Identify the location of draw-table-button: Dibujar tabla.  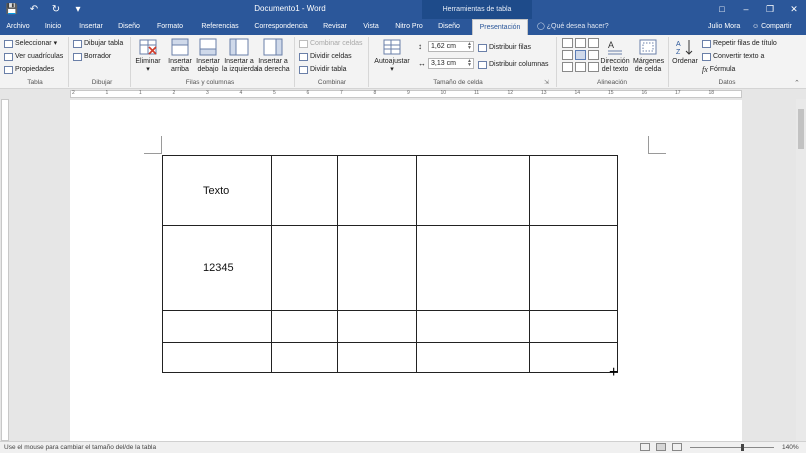
(98, 43).